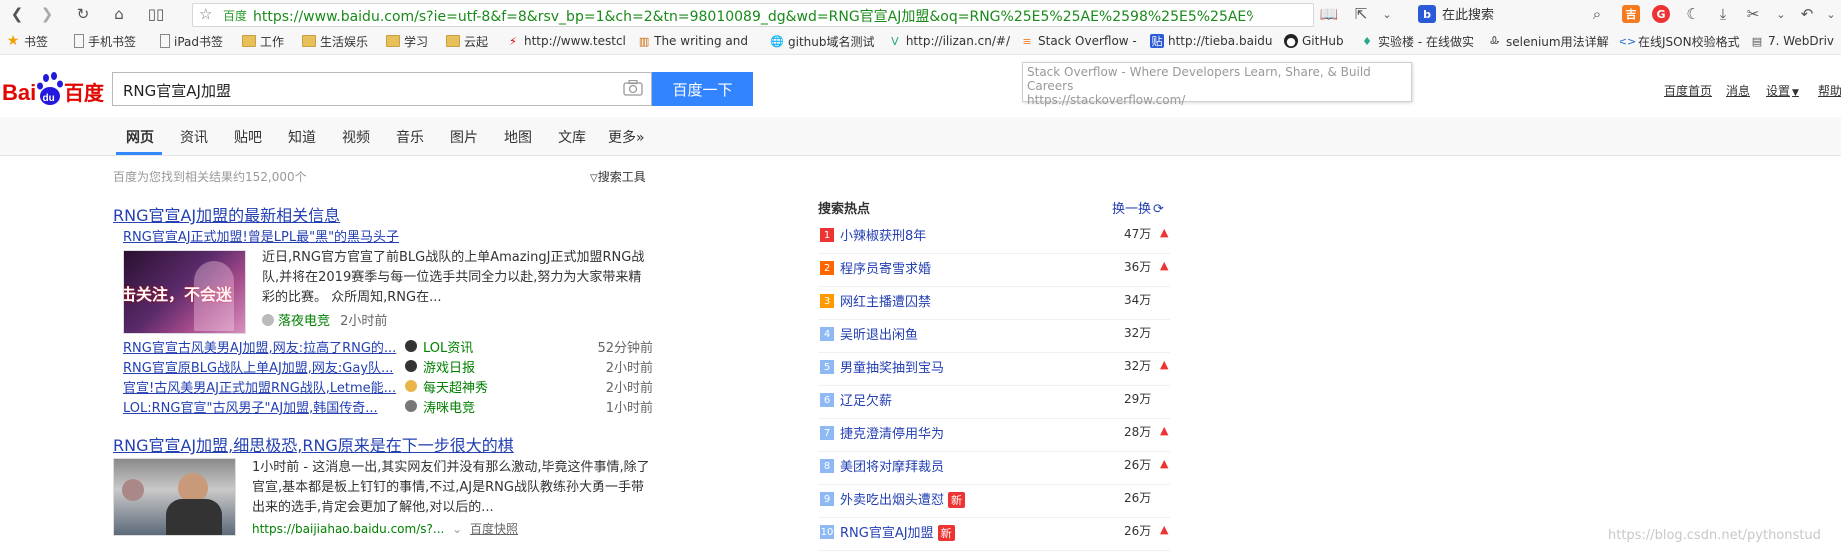 This screenshot has width=1841, height=553. I want to click on help-link: 帮助, so click(1829, 90).